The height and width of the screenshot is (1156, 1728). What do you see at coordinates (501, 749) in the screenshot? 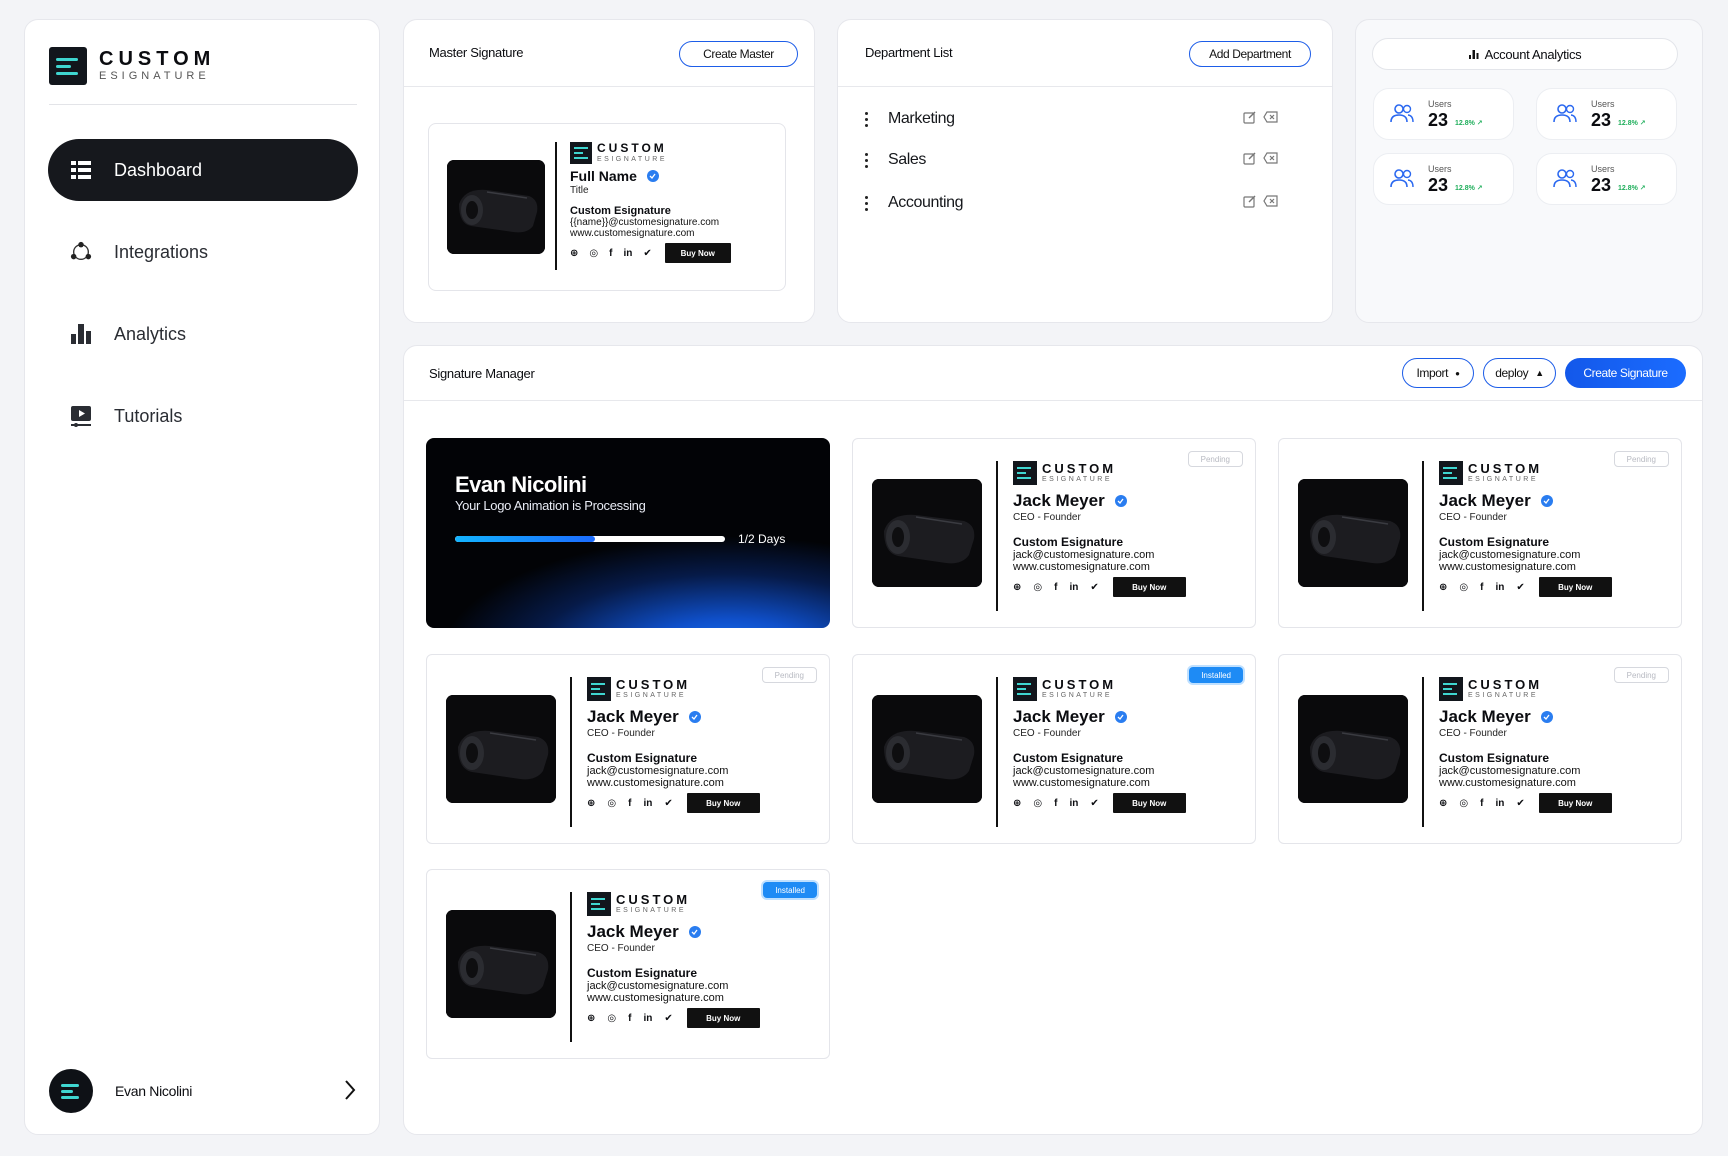
I see `product-photo` at bounding box center [501, 749].